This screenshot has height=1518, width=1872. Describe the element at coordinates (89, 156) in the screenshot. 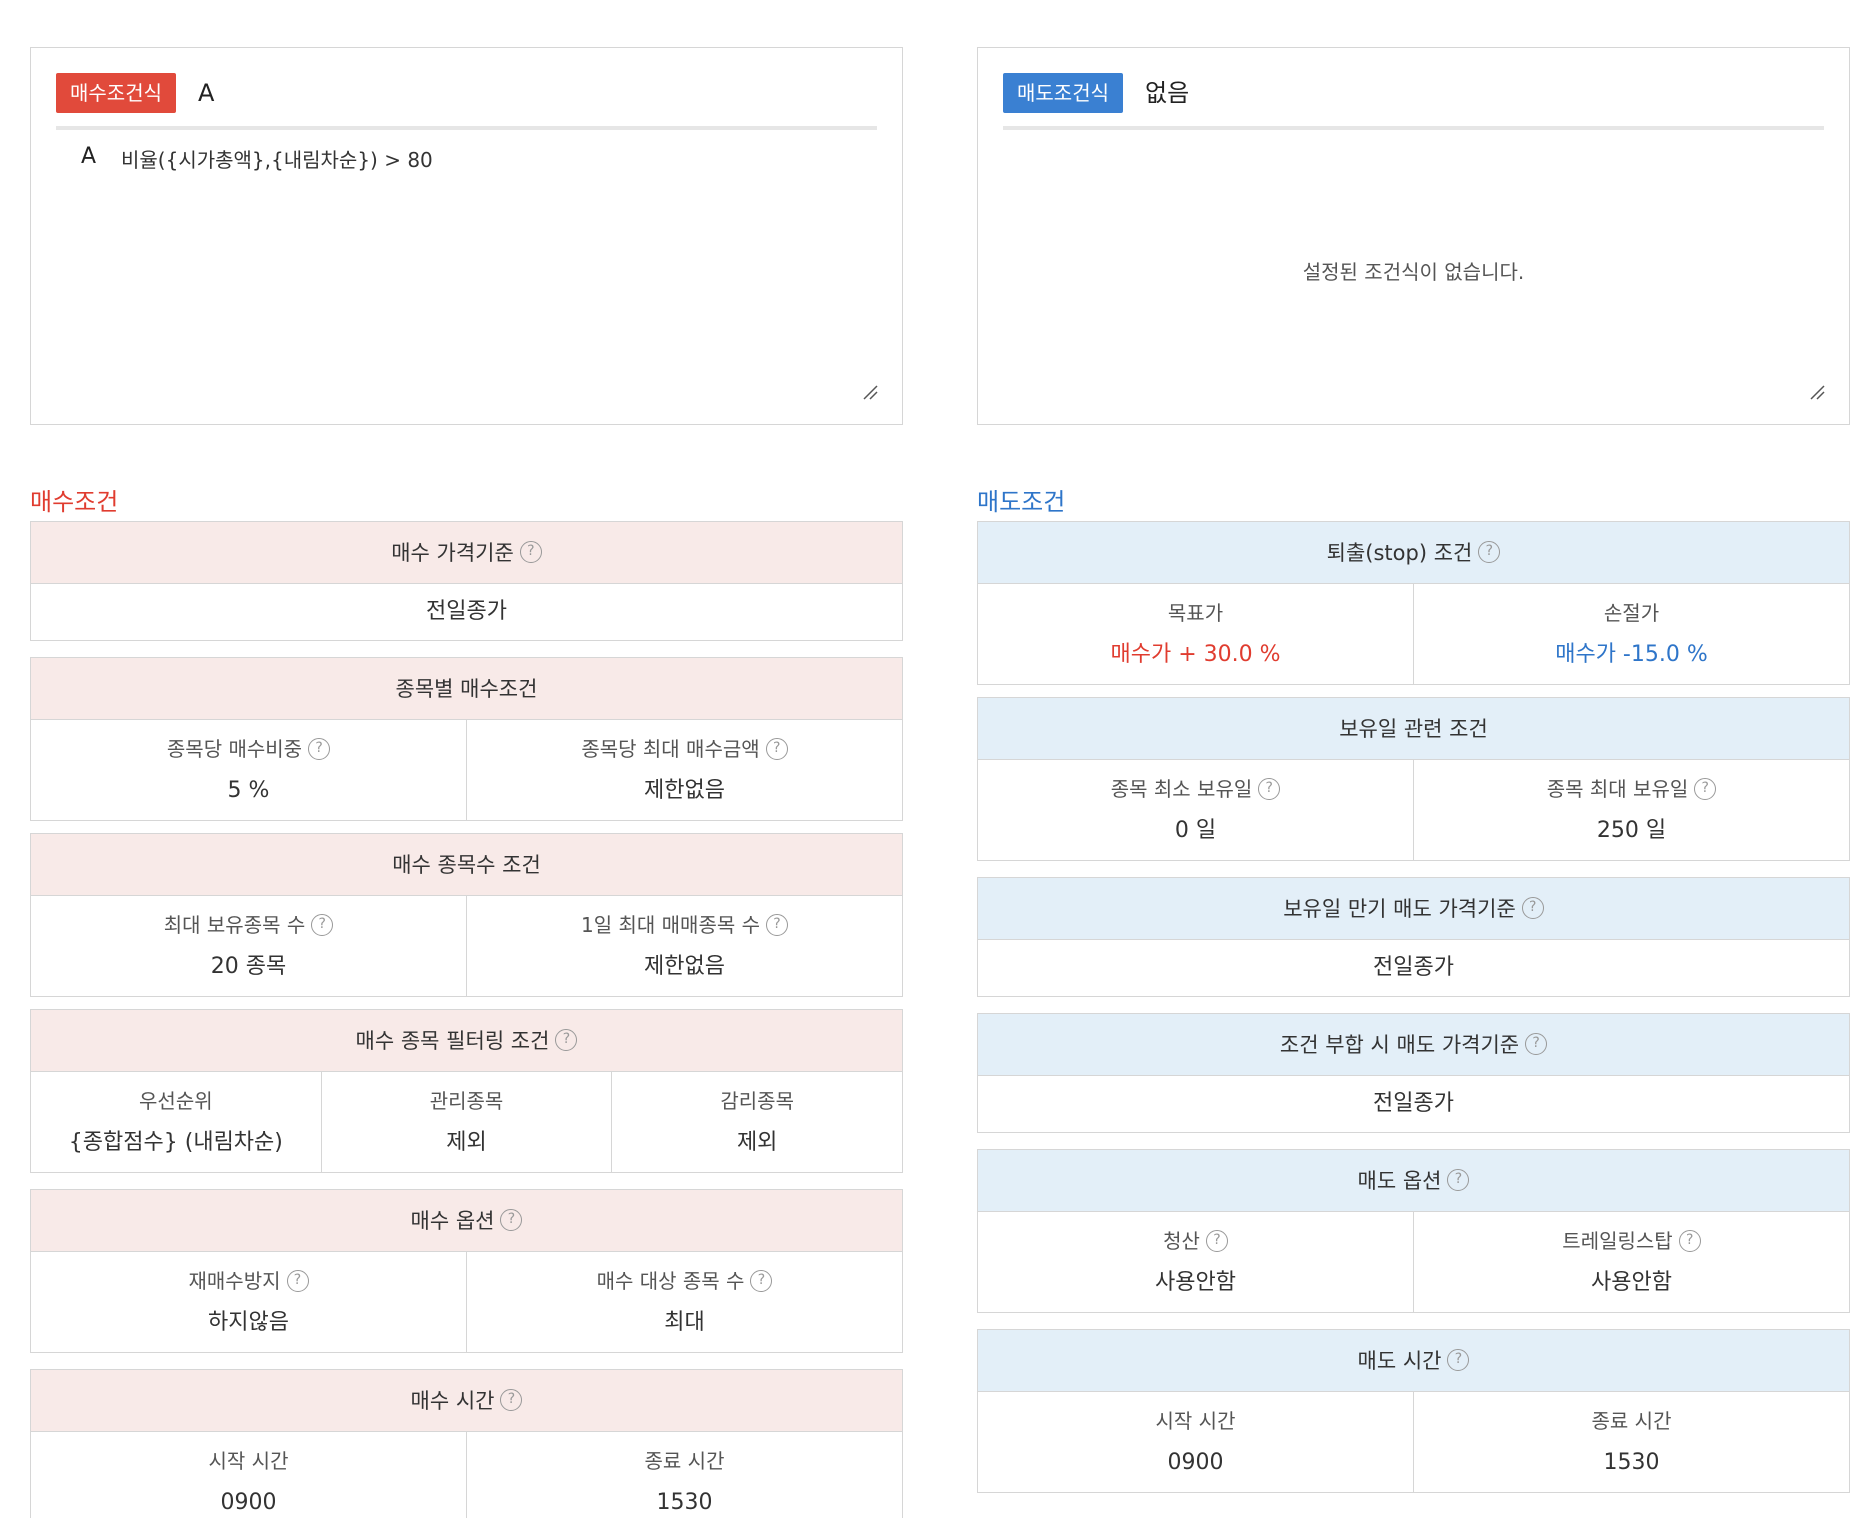

I see `buy-formula-row-id: A` at that location.